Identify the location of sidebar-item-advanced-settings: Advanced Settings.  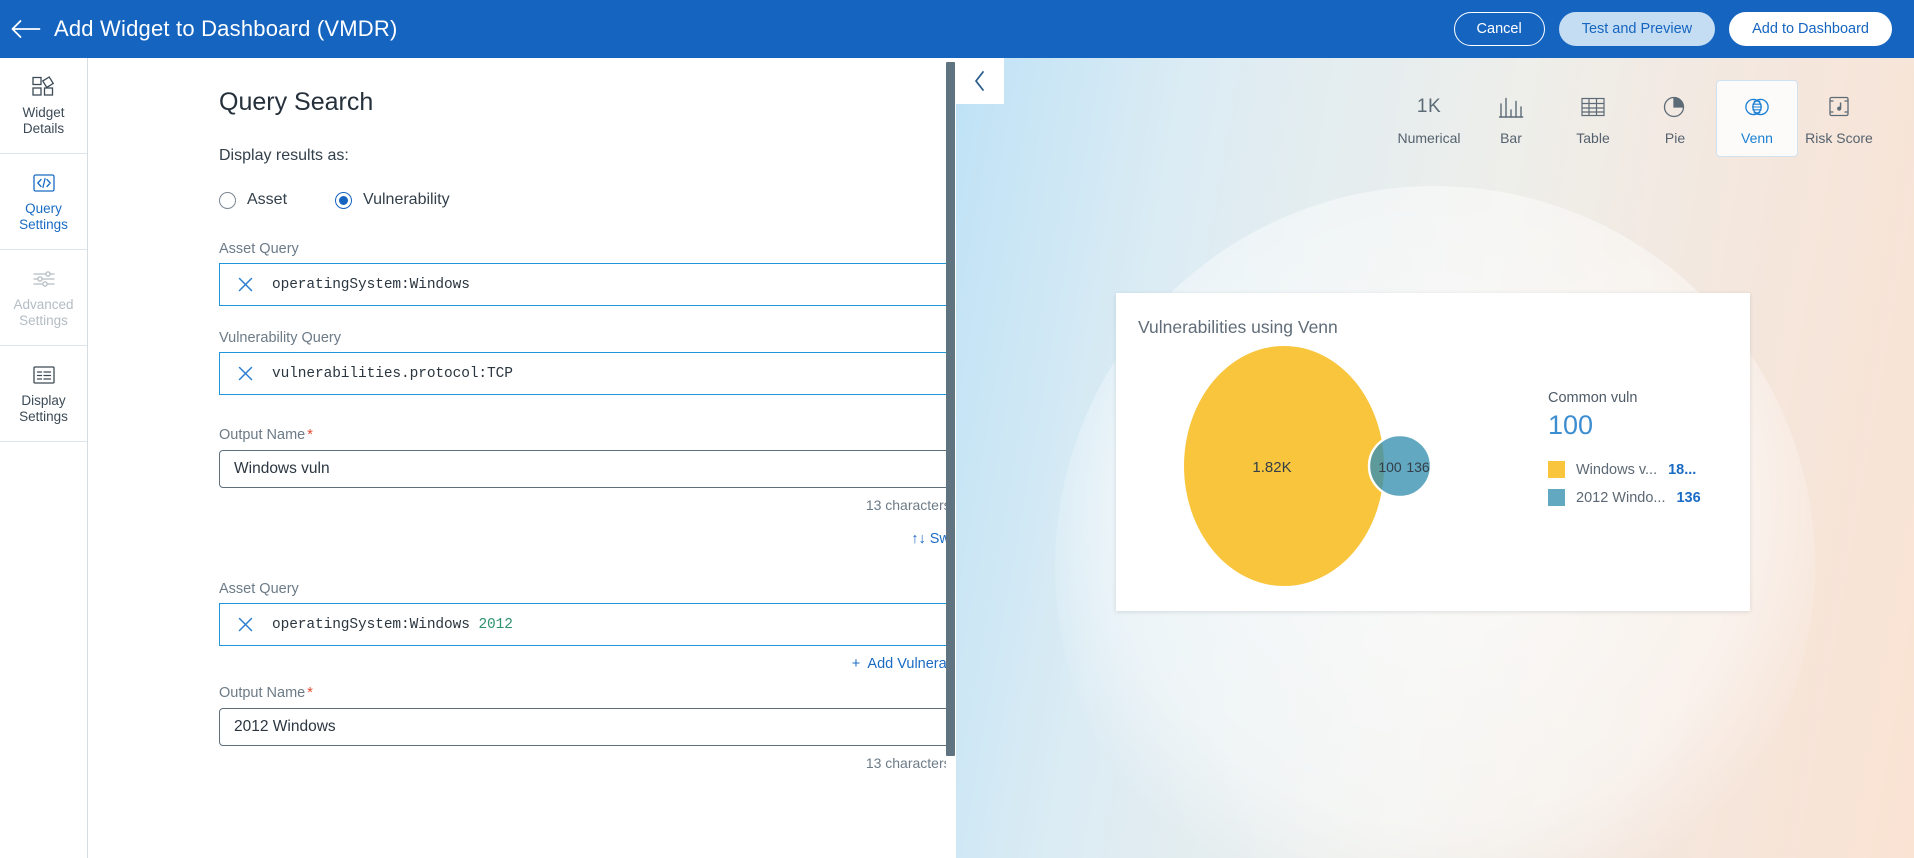
(43, 298).